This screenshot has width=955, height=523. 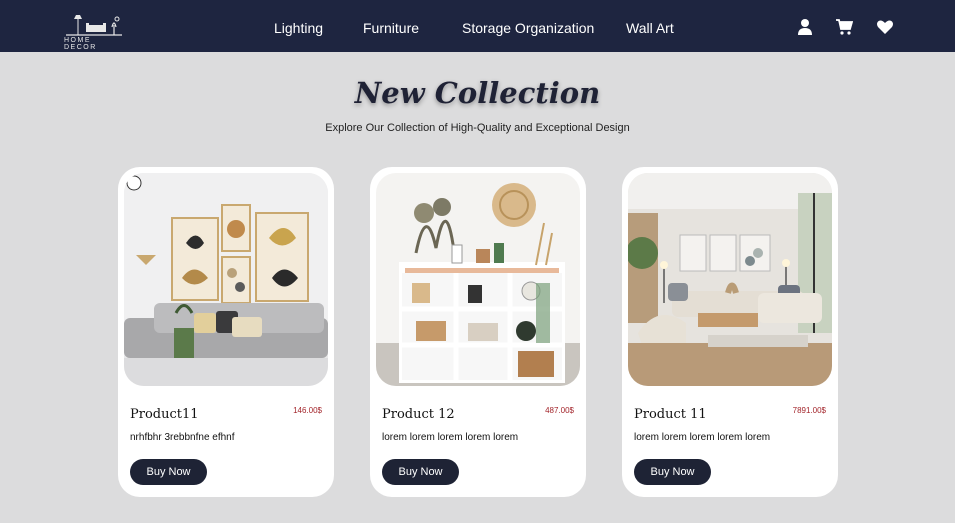 What do you see at coordinates (80, 44) in the screenshot?
I see `logo-text: HOME DECOR` at bounding box center [80, 44].